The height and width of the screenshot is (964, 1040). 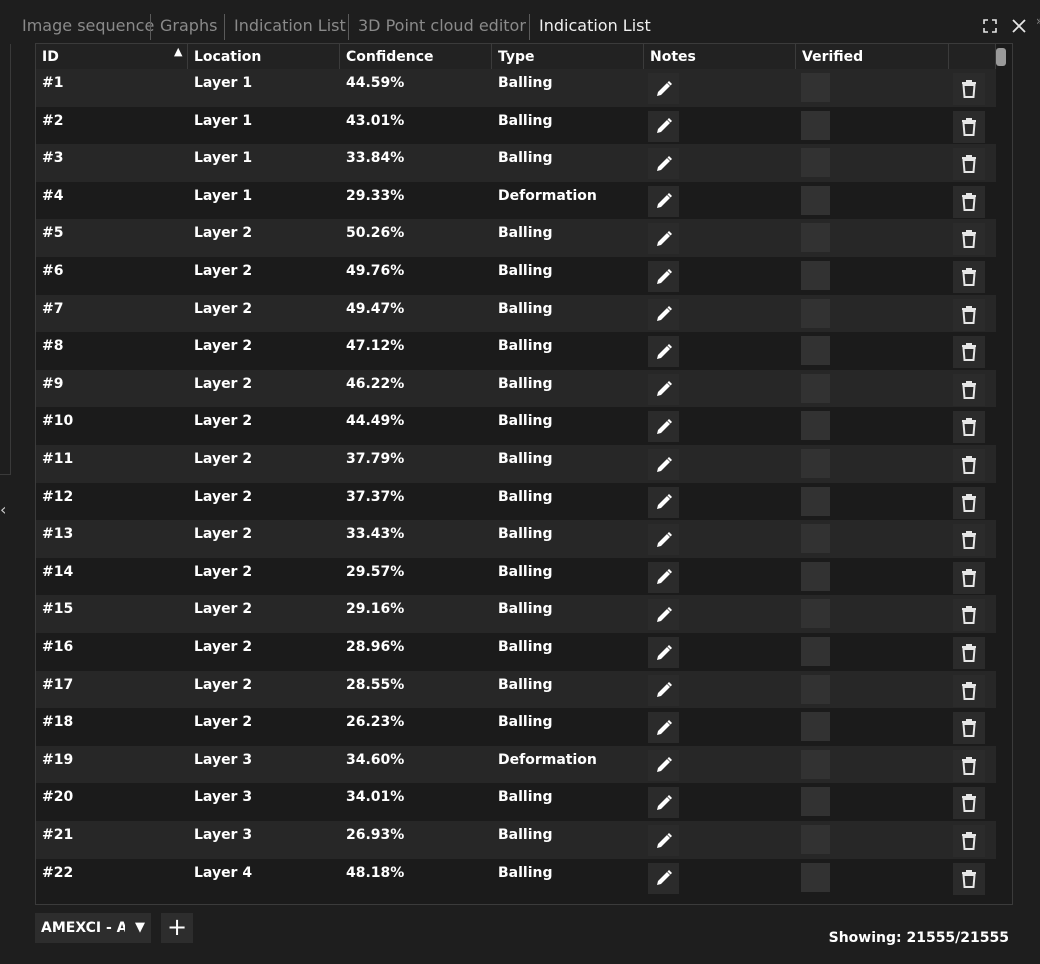 I want to click on table-row: #18 Layer 2 26.23% Balling, so click(x=516, y=727).